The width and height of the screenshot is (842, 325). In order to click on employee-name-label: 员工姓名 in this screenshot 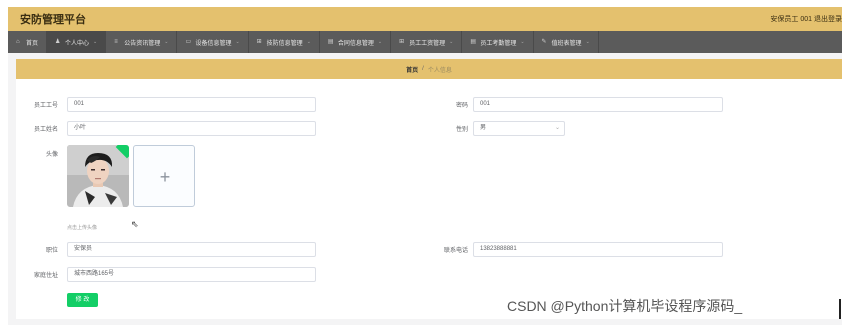, I will do `click(45, 130)`.